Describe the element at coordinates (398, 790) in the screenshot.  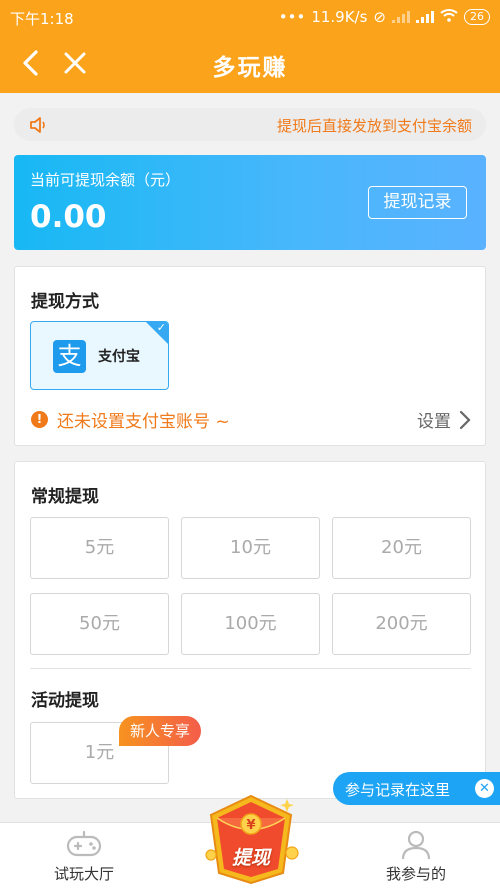
I see `hint-text: 参与记录在这里` at that location.